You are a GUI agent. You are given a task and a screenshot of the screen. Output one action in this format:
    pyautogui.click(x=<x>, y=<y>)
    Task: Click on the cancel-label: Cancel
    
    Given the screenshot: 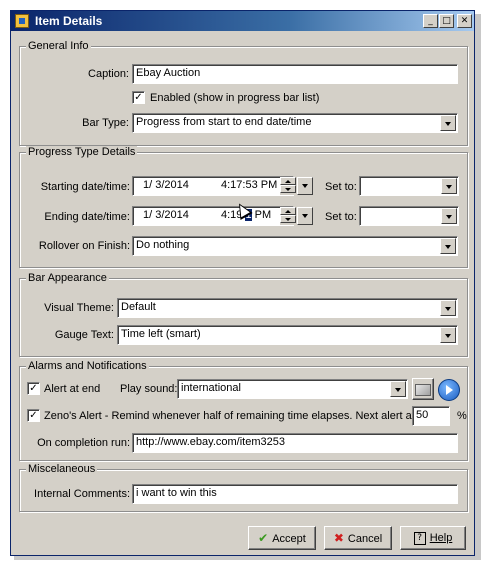 What is the action you would take?
    pyautogui.click(x=365, y=539)
    